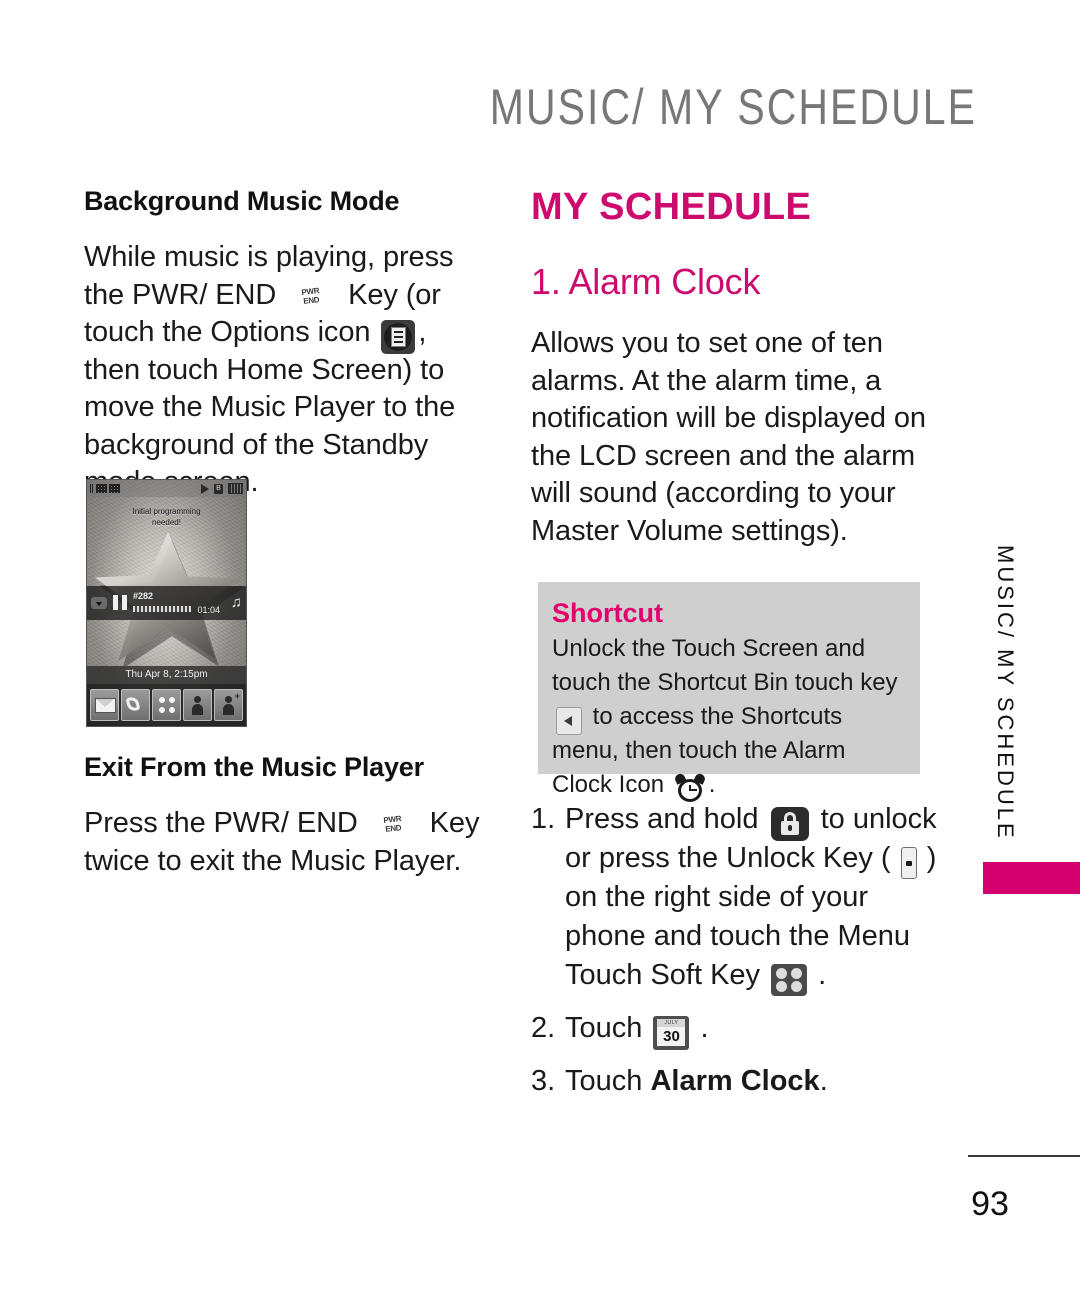 The image size is (1080, 1295). Describe the element at coordinates (608, 1081) in the screenshot. I see `step-3-text-1: Touch` at that location.